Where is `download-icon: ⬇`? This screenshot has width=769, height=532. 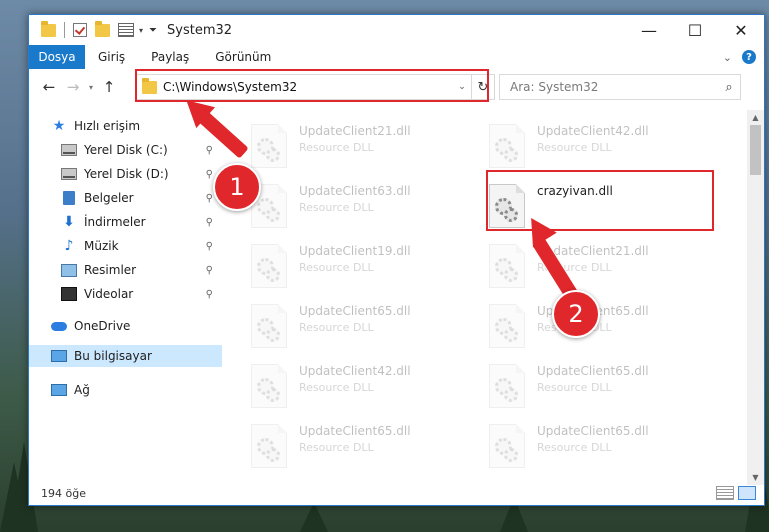 download-icon: ⬇ is located at coordinates (69, 222).